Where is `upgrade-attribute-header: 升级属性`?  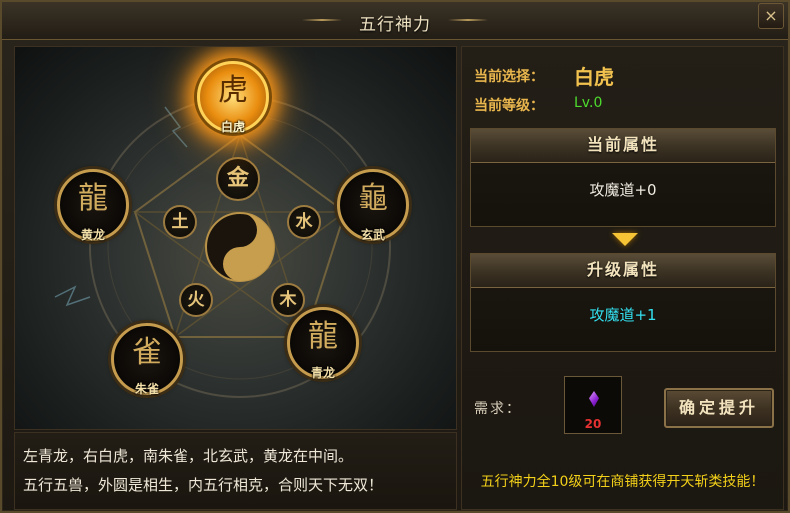 upgrade-attribute-header: 升级属性 is located at coordinates (623, 271).